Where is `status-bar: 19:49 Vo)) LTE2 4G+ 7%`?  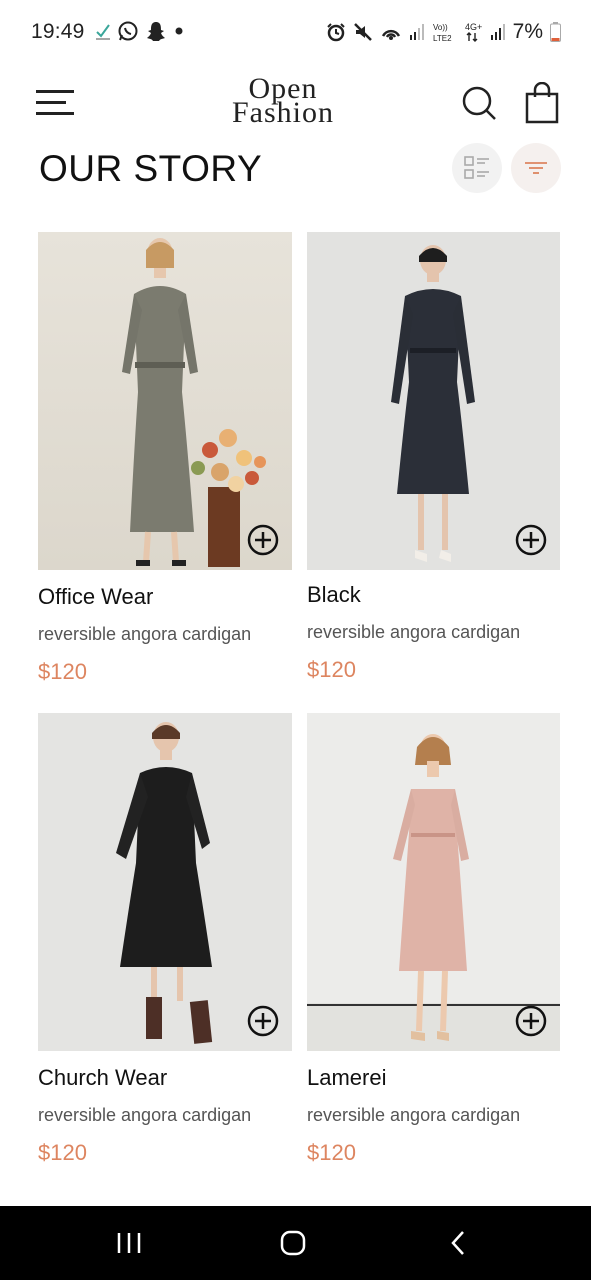
status-bar: 19:49 Vo)) LTE2 4G+ 7% is located at coordinates (295, 32).